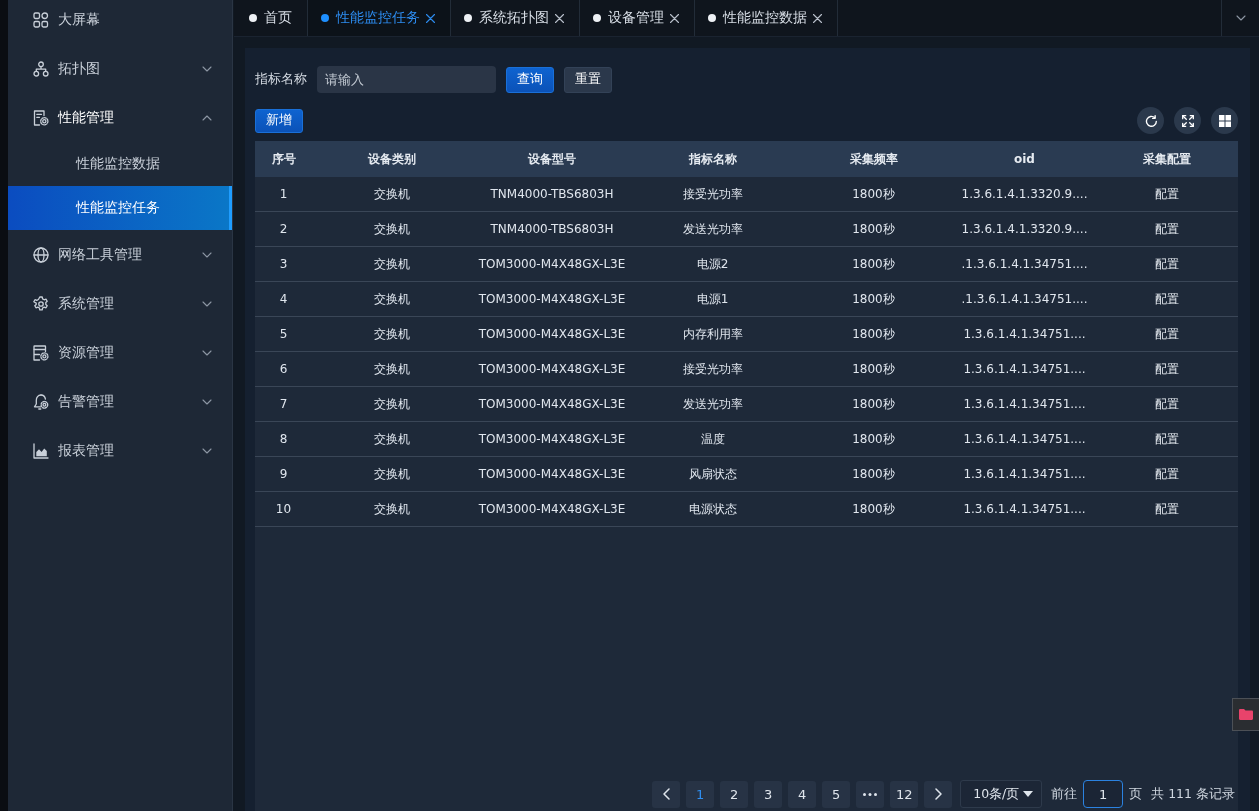 This screenshot has width=1259, height=811. I want to click on more-icon, so click(870, 794).